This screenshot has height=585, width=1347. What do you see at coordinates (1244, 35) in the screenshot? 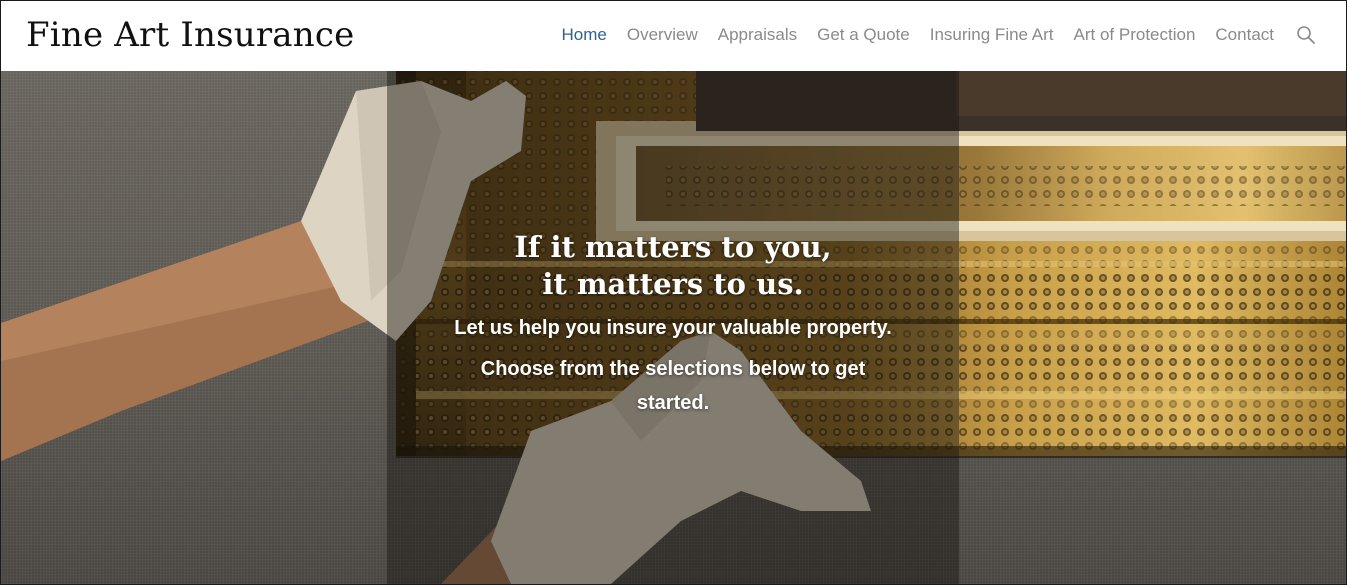
I see `nav-contact: Contact` at bounding box center [1244, 35].